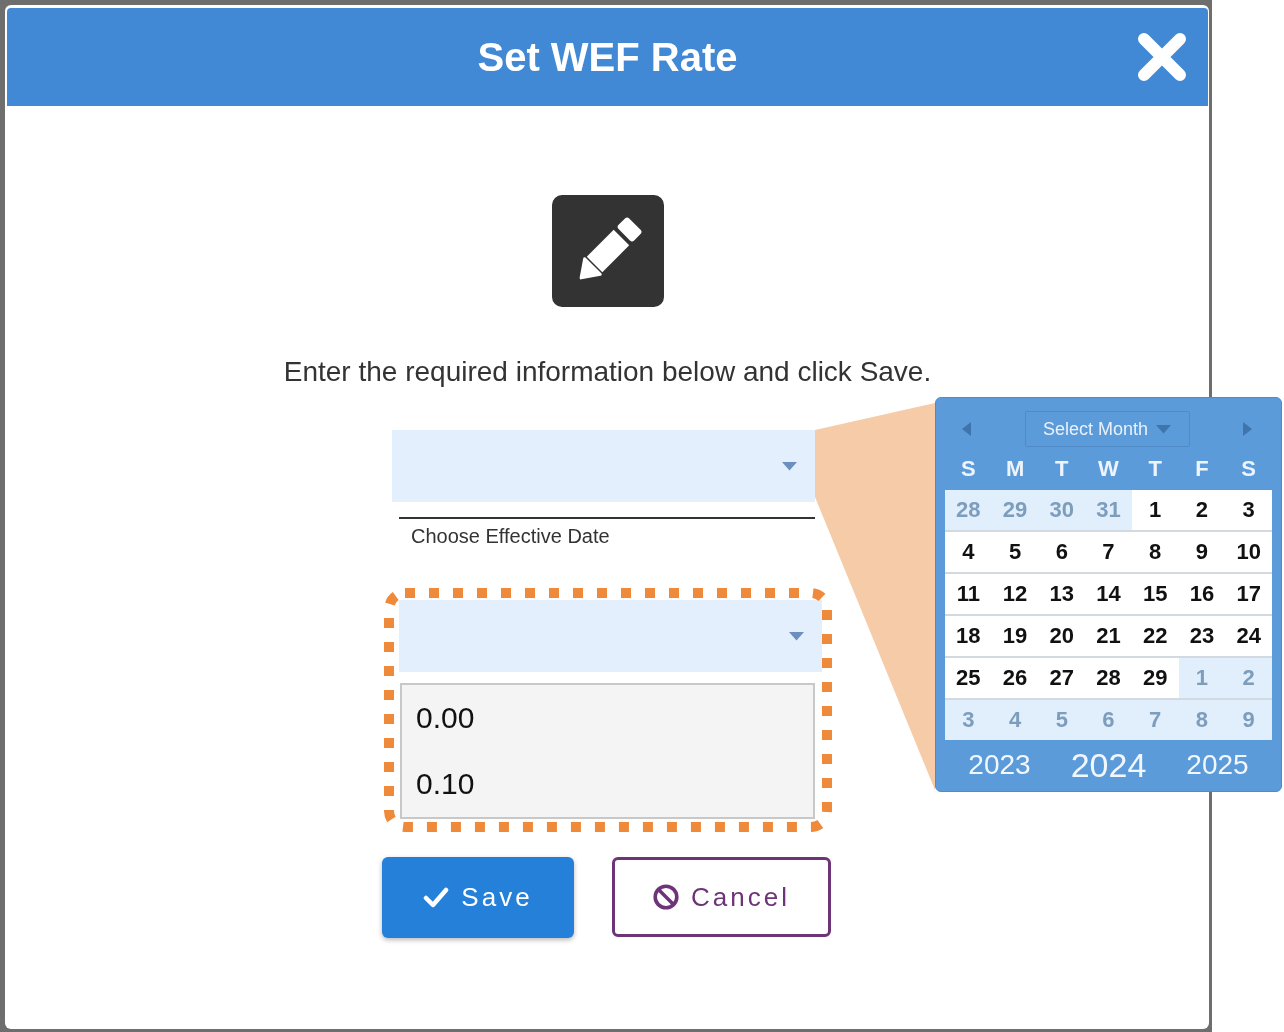 The width and height of the screenshot is (1284, 1032). I want to click on day-cell: 14, so click(1108, 594).